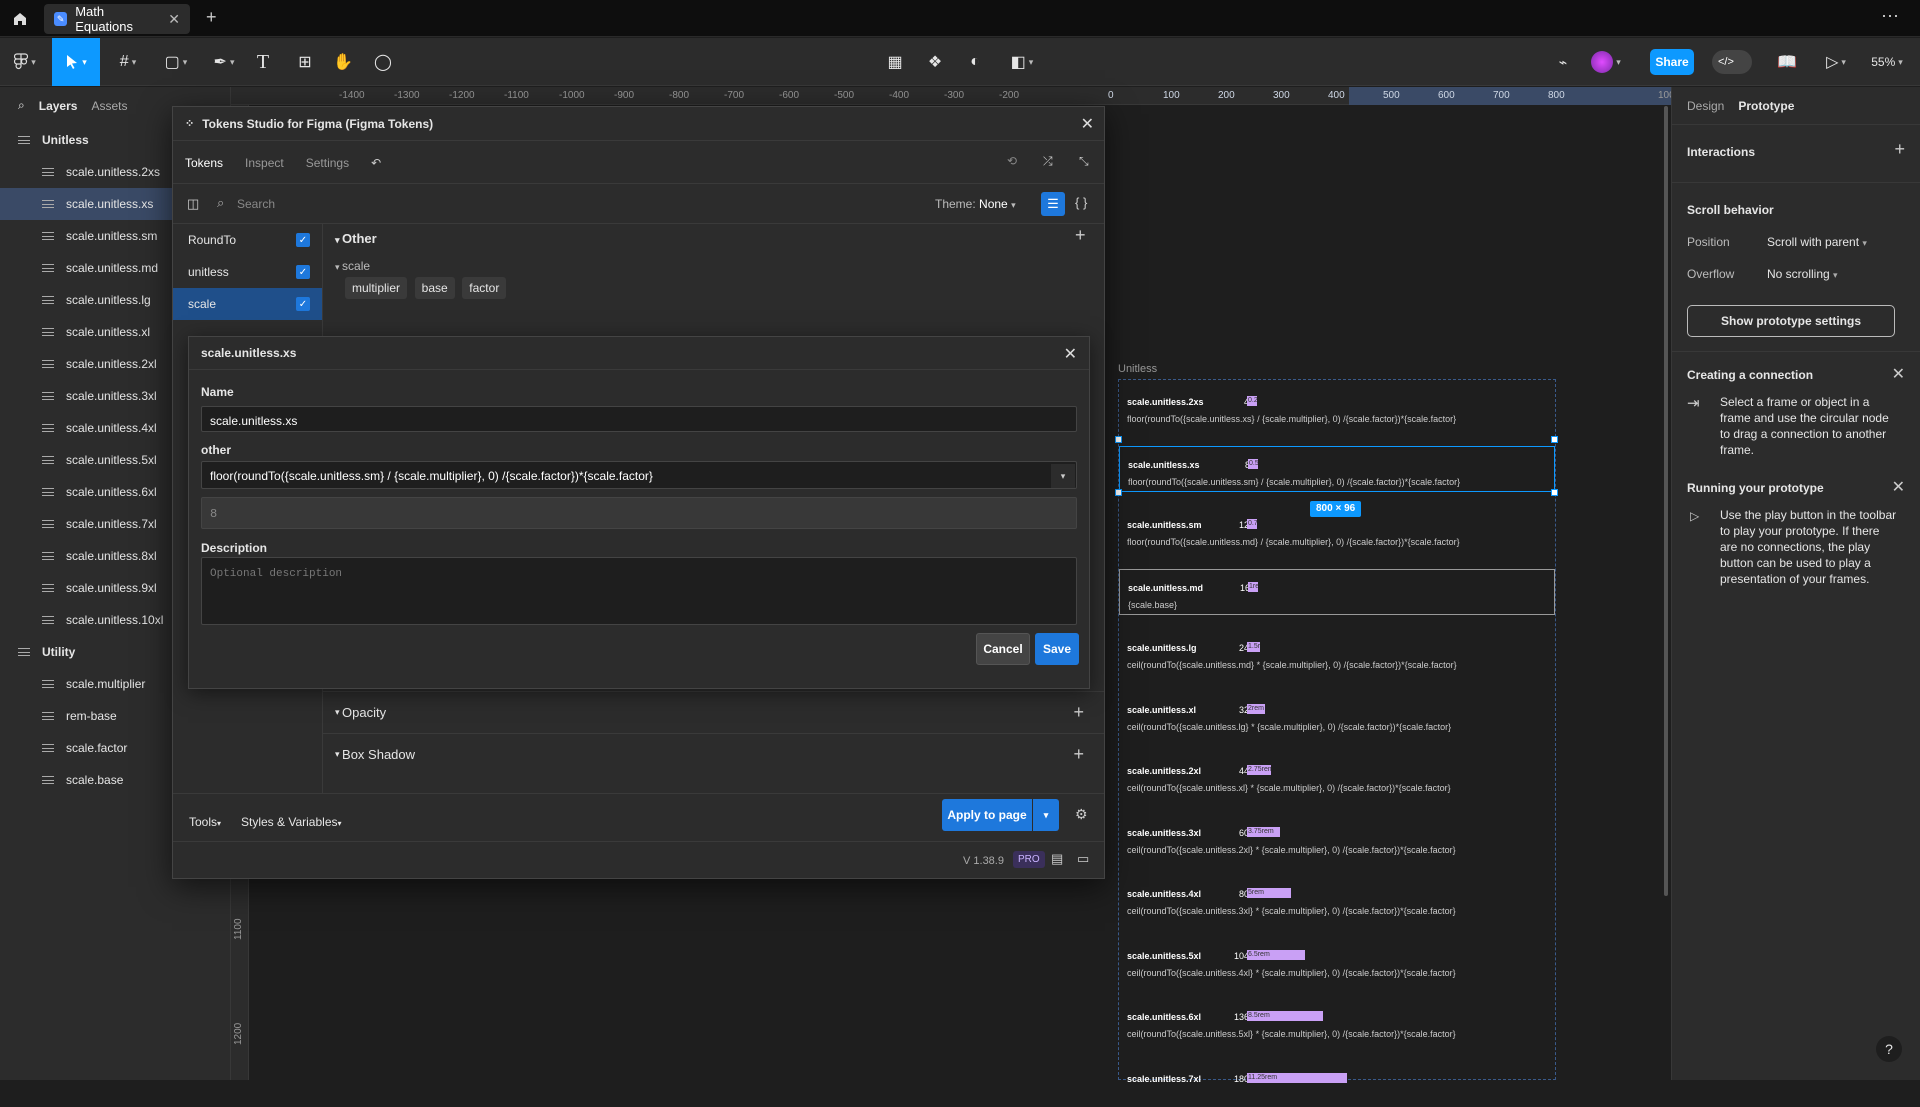 The height and width of the screenshot is (1107, 1920). What do you see at coordinates (193, 204) in the screenshot?
I see `sidebar-toggle-icon: ◫` at bounding box center [193, 204].